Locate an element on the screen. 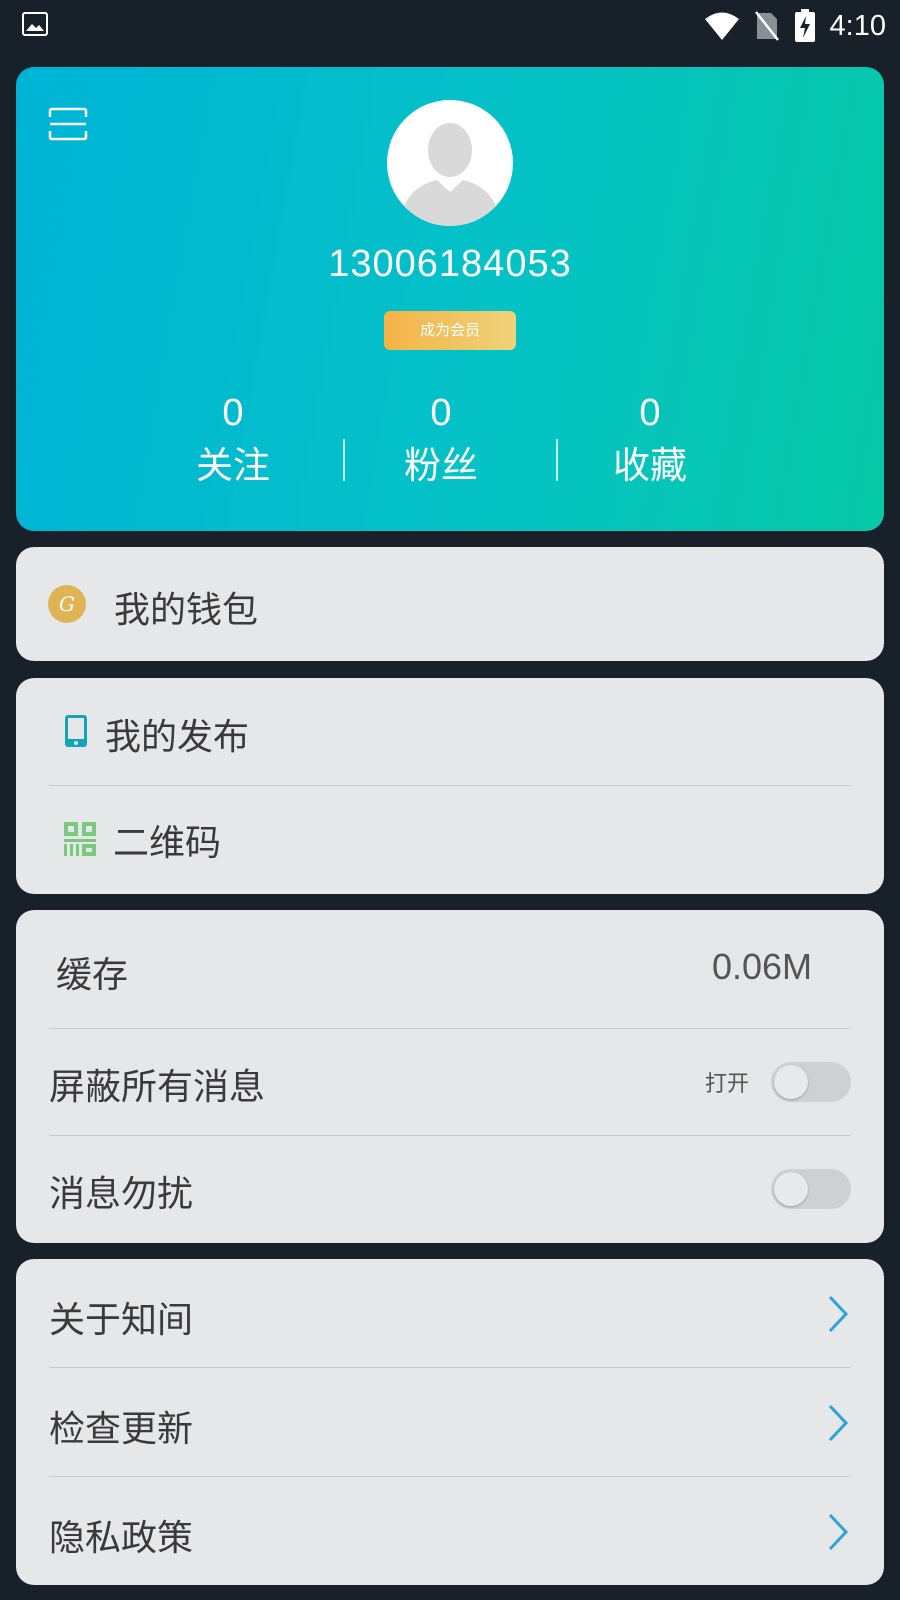  favorites-label: 收藏 is located at coordinates (650, 465).